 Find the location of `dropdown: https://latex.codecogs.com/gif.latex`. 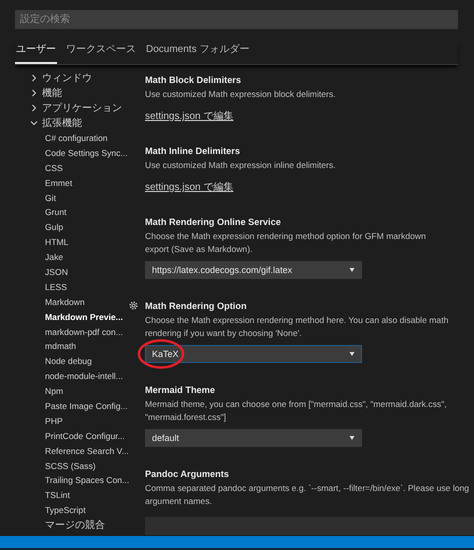

dropdown: https://latex.codecogs.com/gif.latex is located at coordinates (253, 270).